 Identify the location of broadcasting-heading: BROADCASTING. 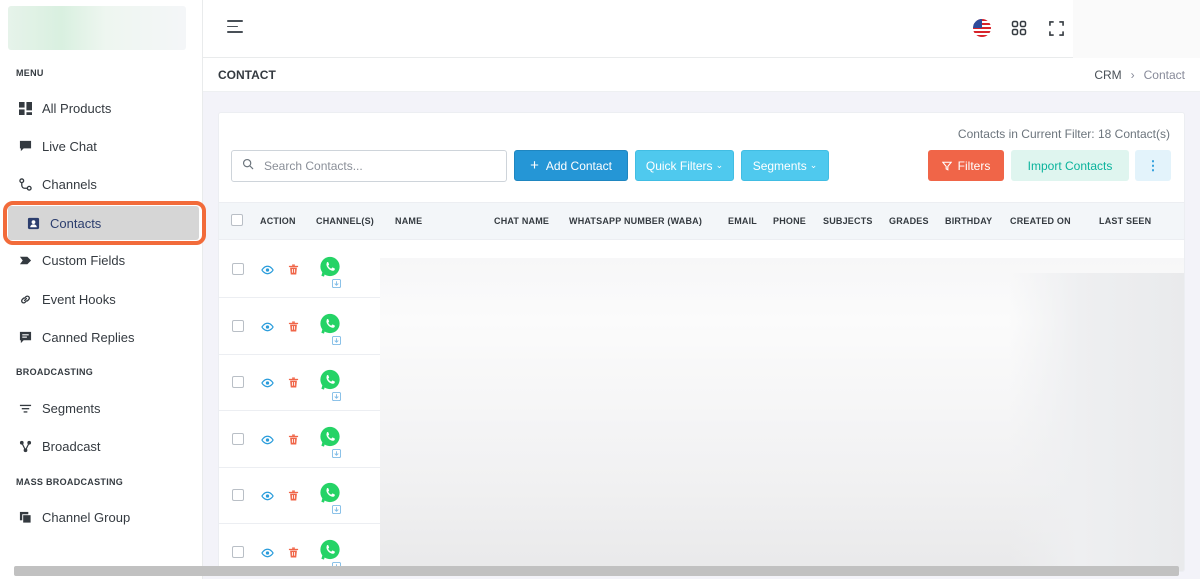
(55, 372).